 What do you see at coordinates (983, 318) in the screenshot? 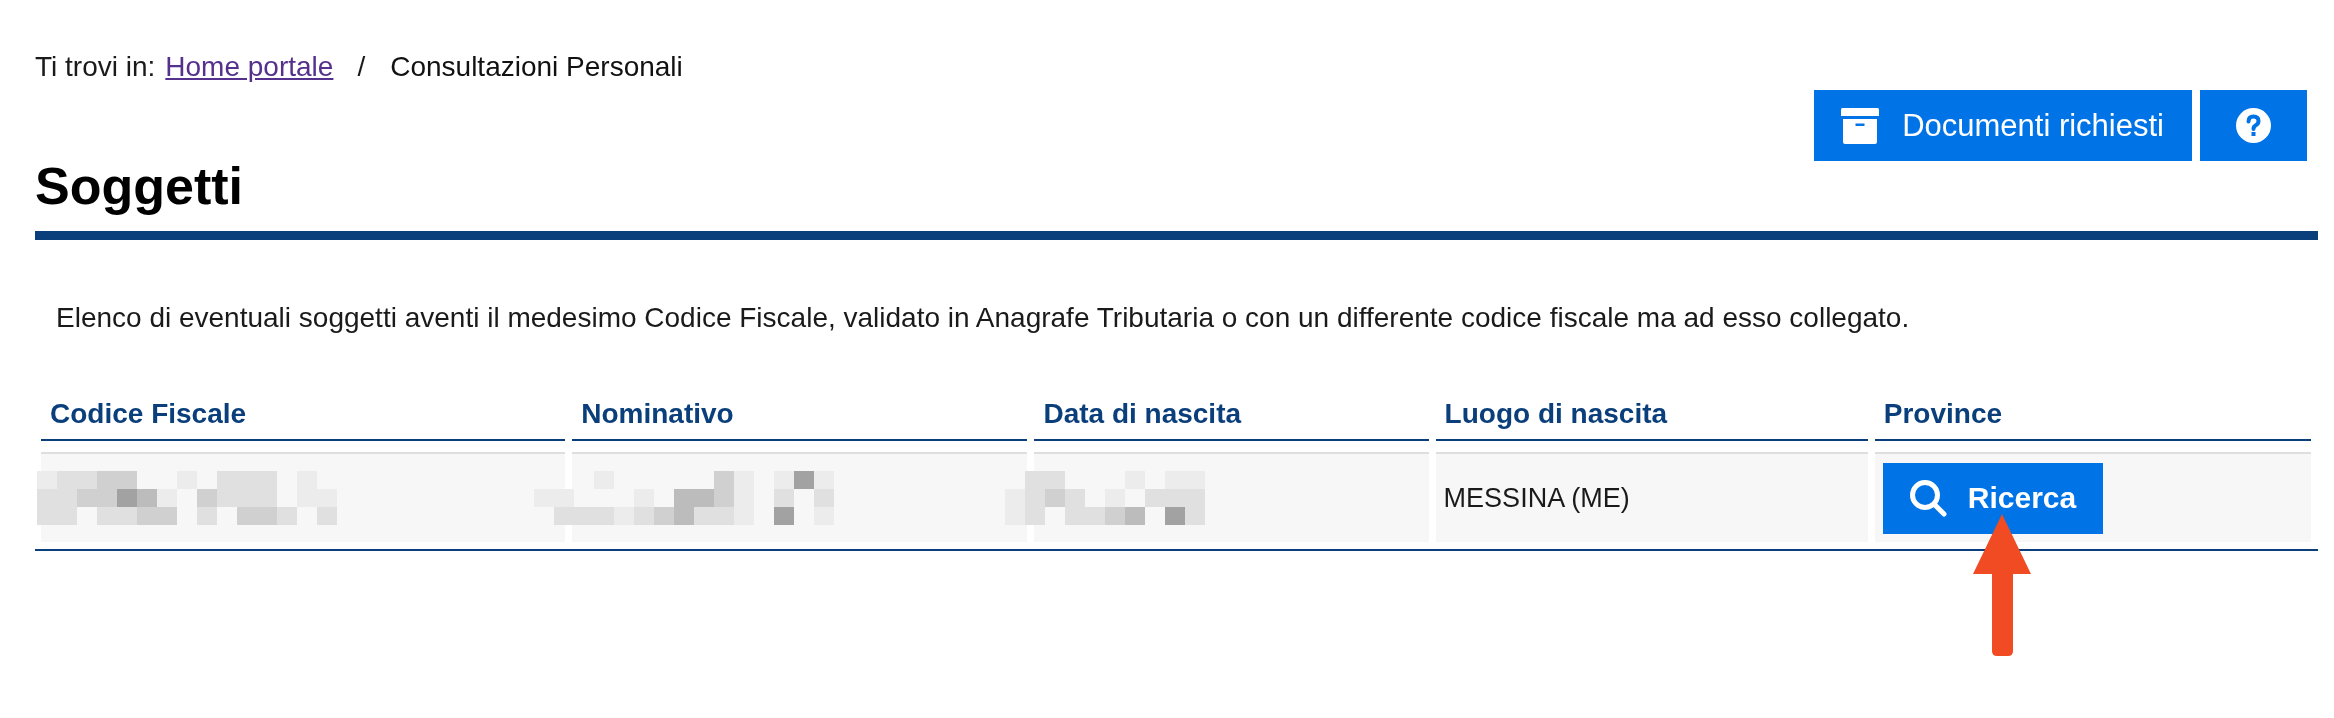
I see `description-text: Elenco di eventuali soggetti aventi il medesimo Codice Fiscale, validato in Anagrafe Tributaria o con un differente codice fiscale ma ad esso collegato.` at bounding box center [983, 318].